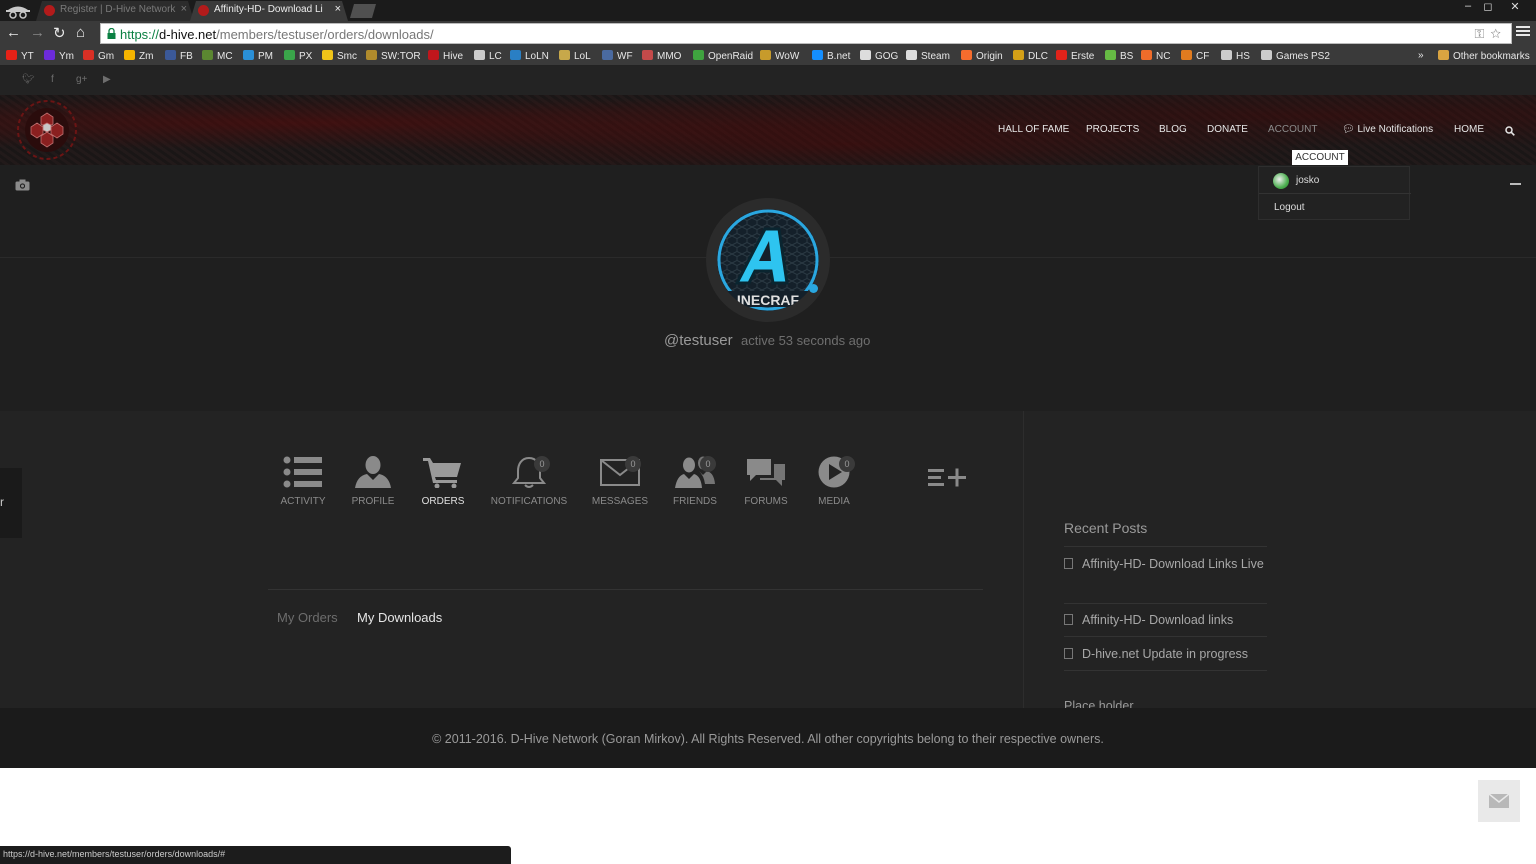 The height and width of the screenshot is (864, 1536). I want to click on youtube-icon: ▶, so click(107, 79).